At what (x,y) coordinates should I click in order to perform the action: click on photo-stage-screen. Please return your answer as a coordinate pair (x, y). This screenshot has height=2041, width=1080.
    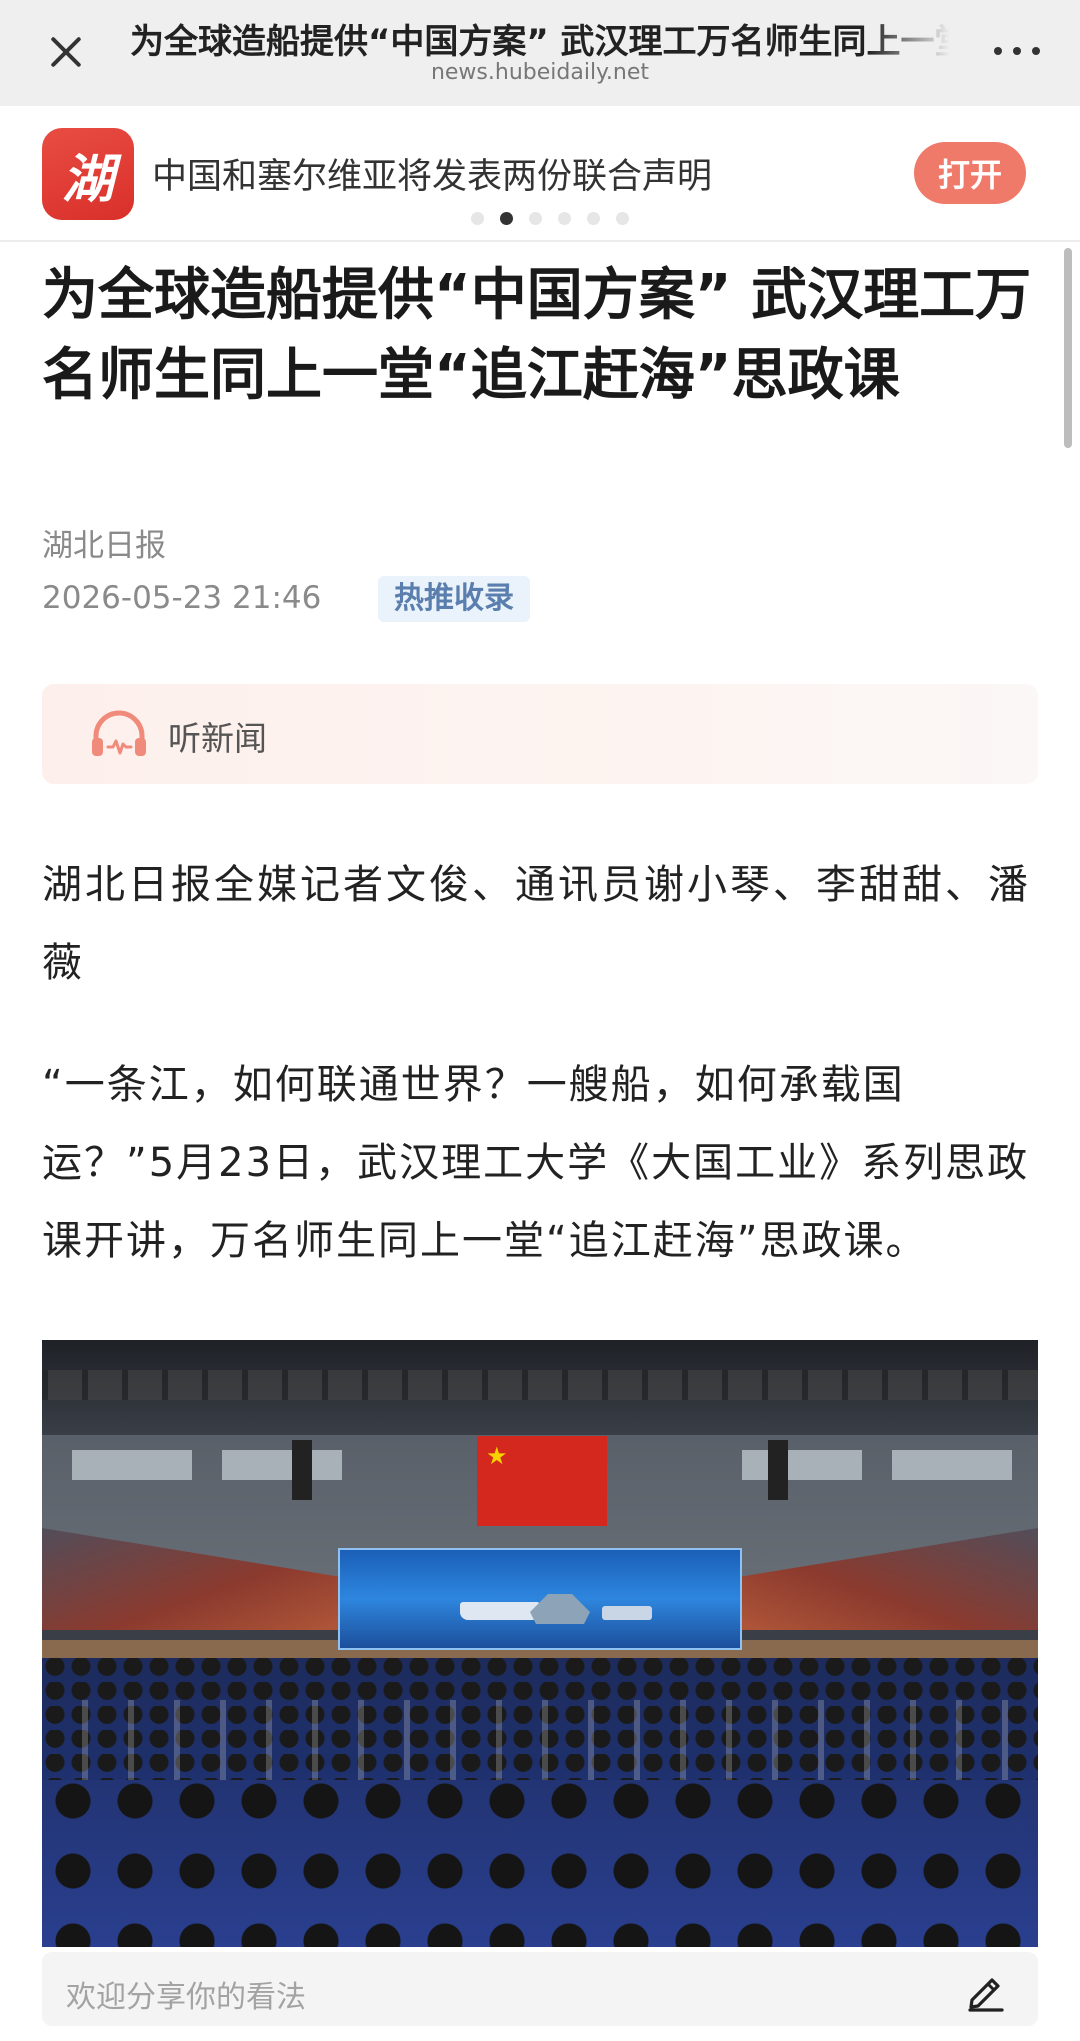
    Looking at the image, I should click on (540, 1599).